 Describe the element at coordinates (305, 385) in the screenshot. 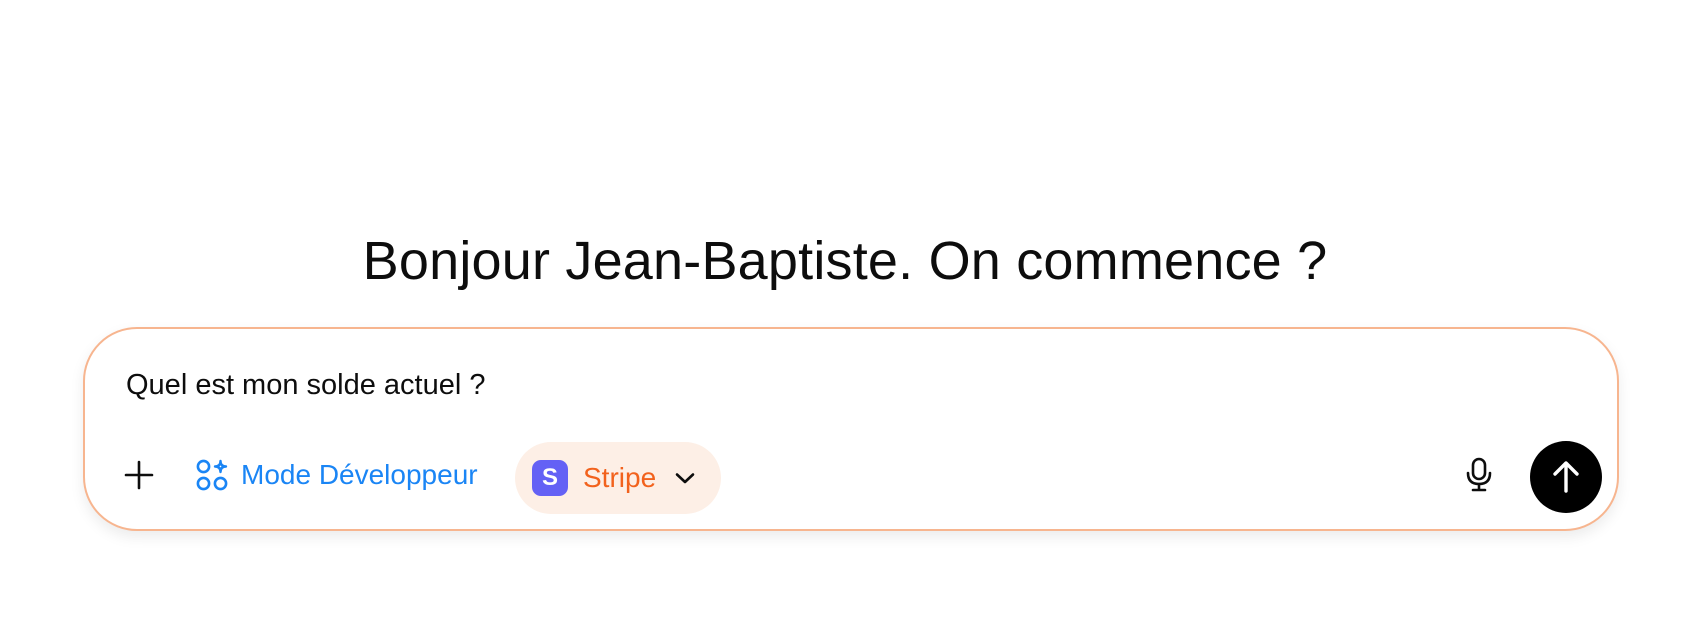

I see `prompt-input: Quel est mon solde actuel ?` at that location.